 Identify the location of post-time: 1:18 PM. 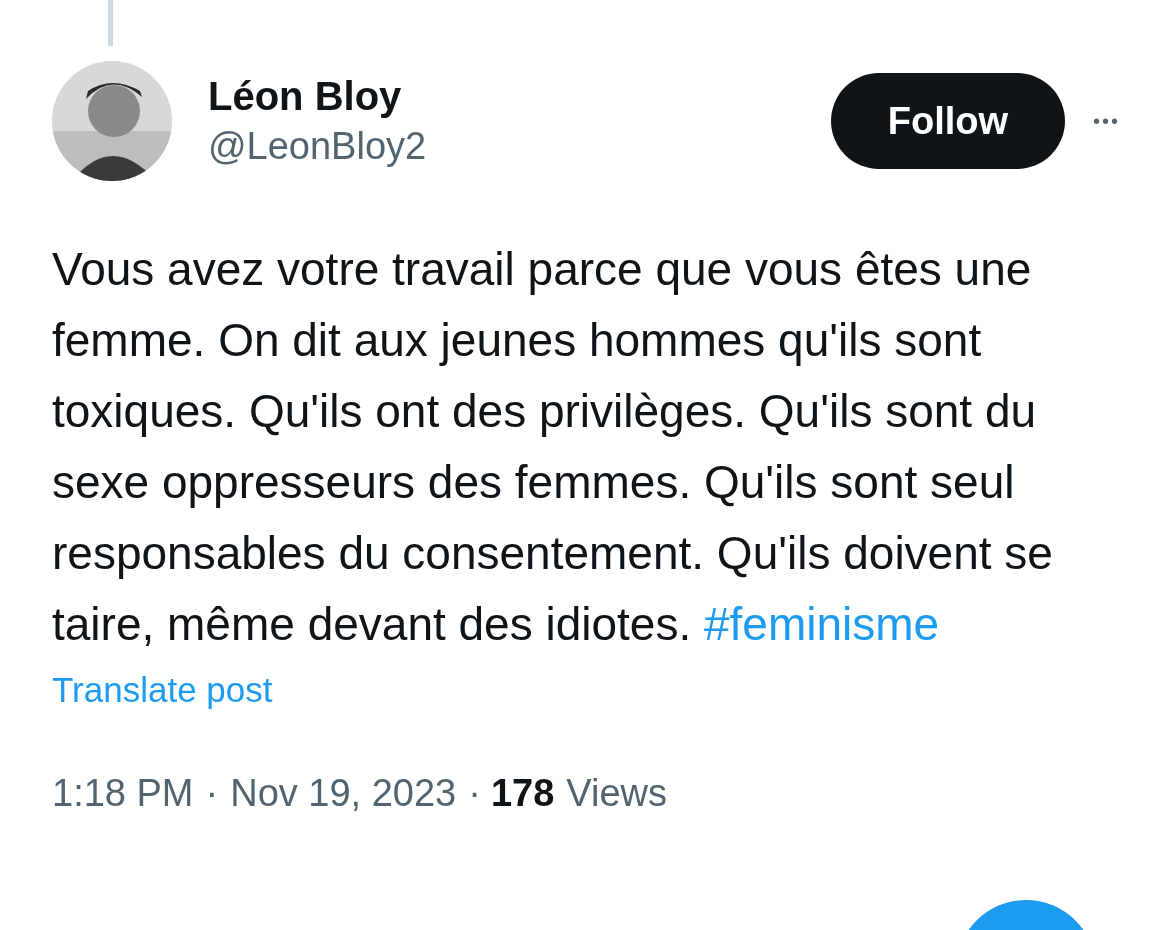
(123, 793).